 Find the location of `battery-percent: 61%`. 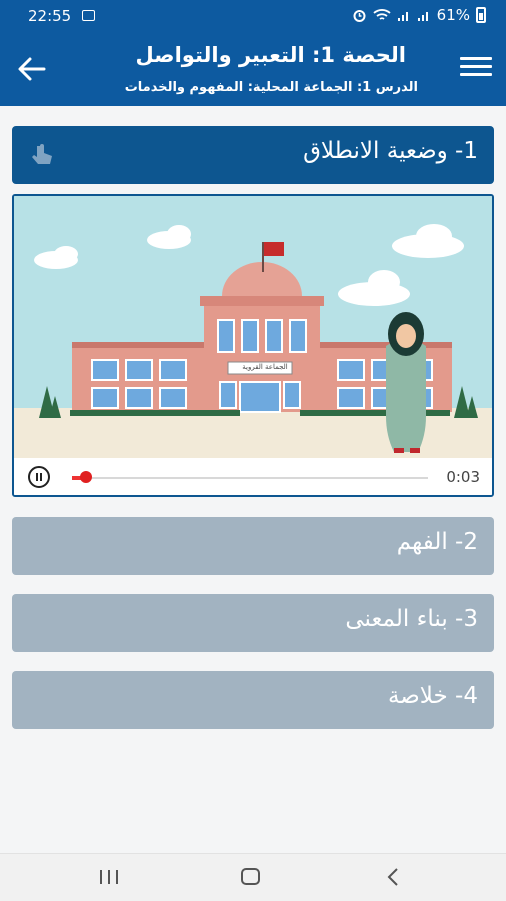

battery-percent: 61% is located at coordinates (453, 15).